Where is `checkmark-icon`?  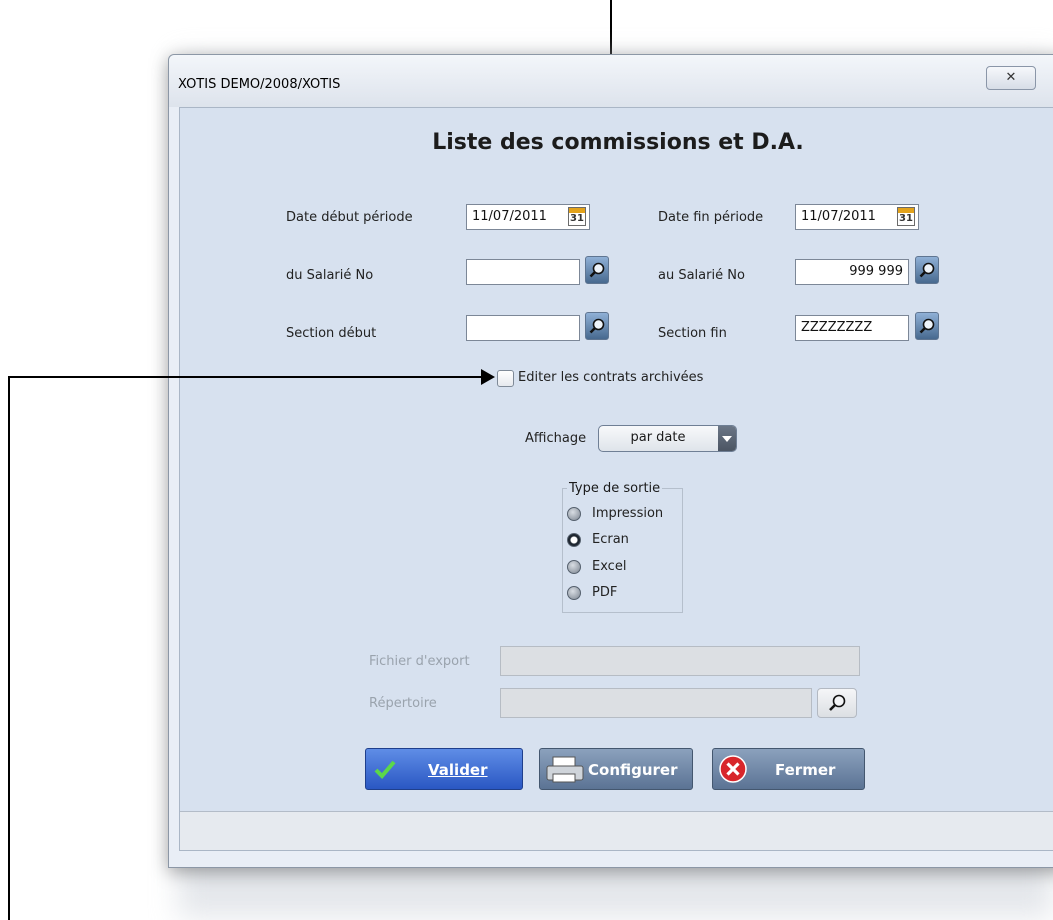
checkmark-icon is located at coordinates (385, 769).